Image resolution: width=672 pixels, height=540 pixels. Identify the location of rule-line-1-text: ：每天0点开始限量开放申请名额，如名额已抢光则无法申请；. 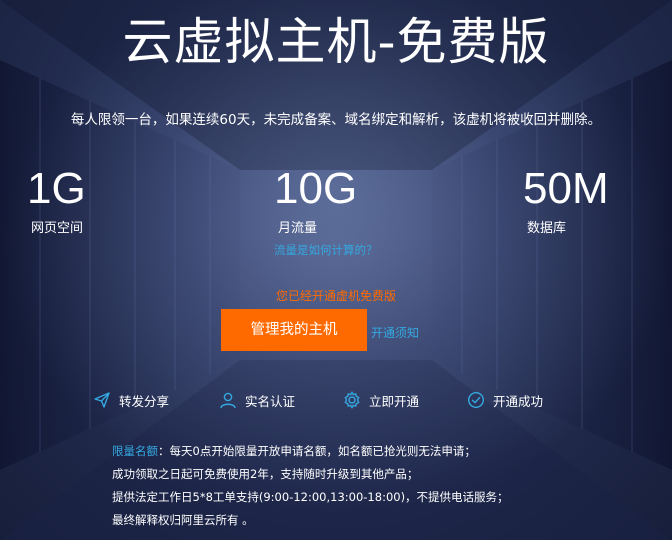
(317, 451).